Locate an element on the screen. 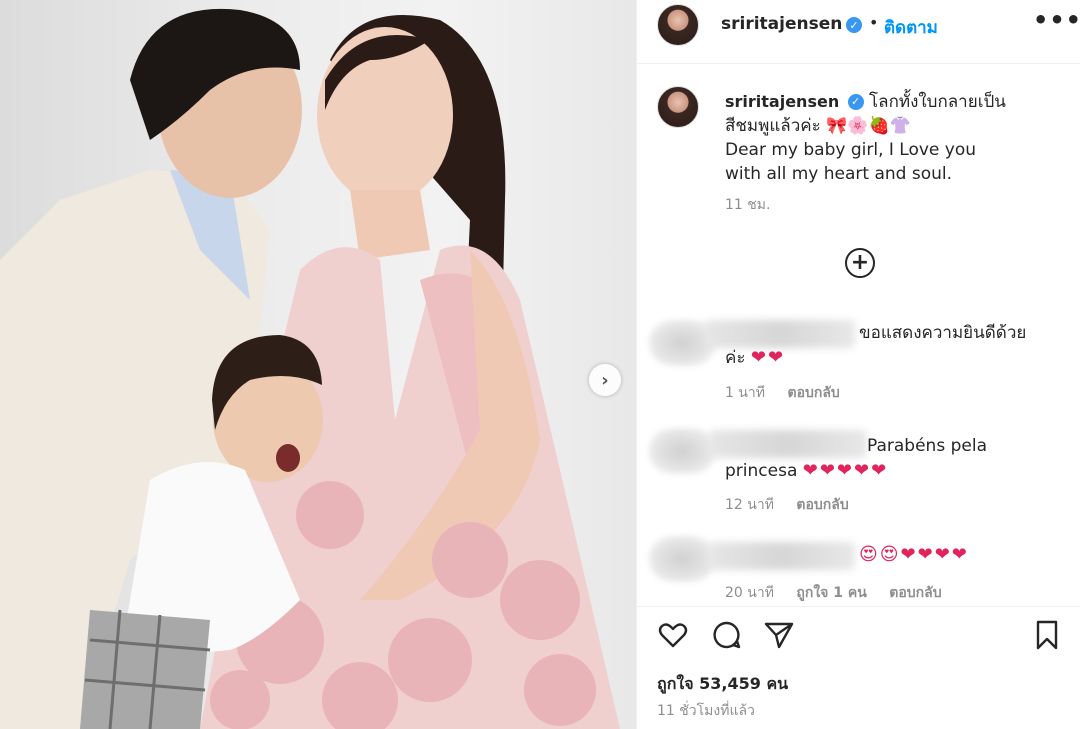  caption-line-3: Dear my baby girl, I Love you is located at coordinates (851, 150).